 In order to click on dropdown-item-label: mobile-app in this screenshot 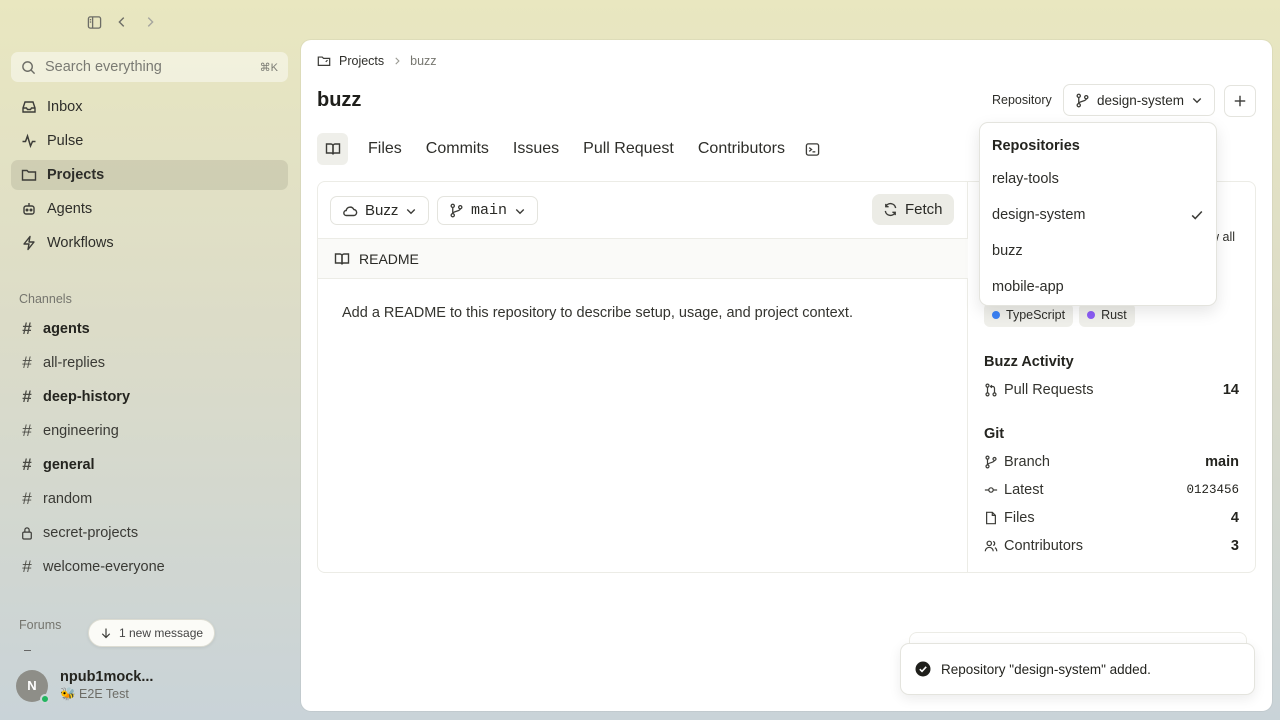, I will do `click(1028, 287)`.